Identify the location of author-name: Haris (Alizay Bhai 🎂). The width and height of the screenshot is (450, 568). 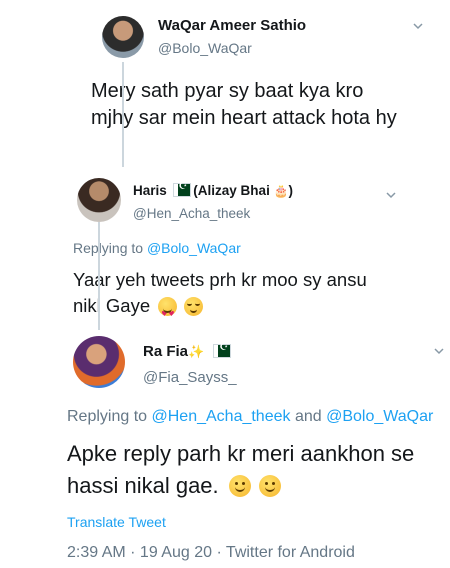
(213, 189).